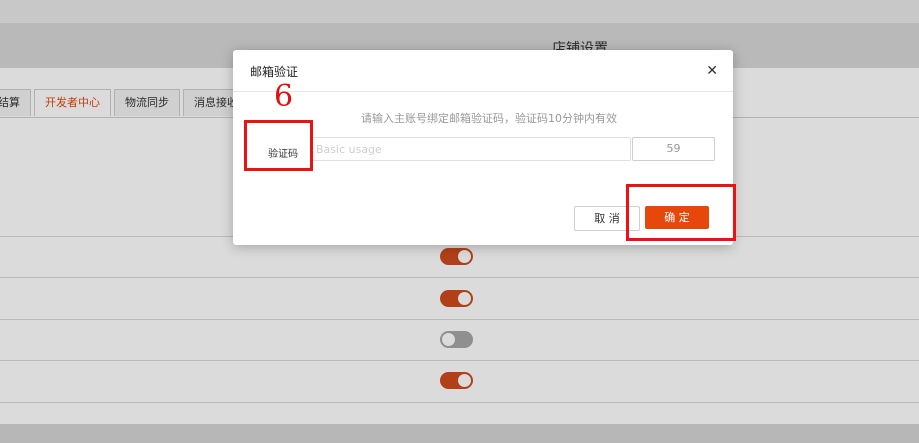 The image size is (919, 443). I want to click on dialog-divider, so click(483, 91).